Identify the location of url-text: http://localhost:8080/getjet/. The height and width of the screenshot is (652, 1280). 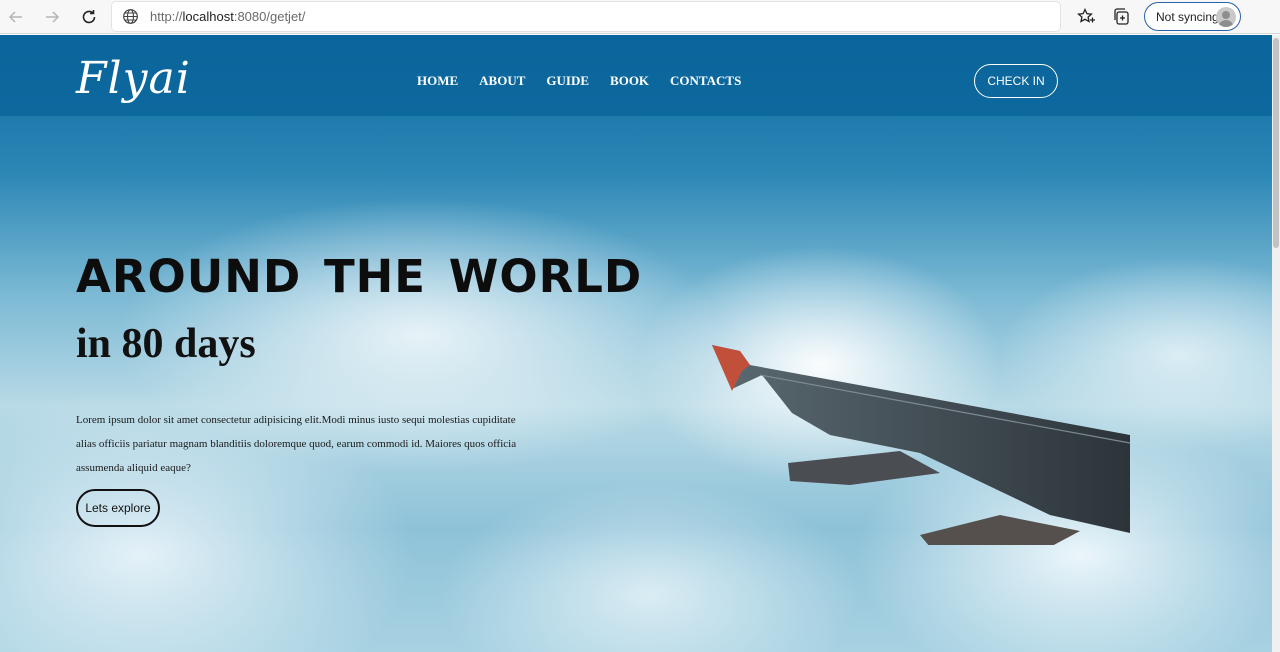
(227, 16).